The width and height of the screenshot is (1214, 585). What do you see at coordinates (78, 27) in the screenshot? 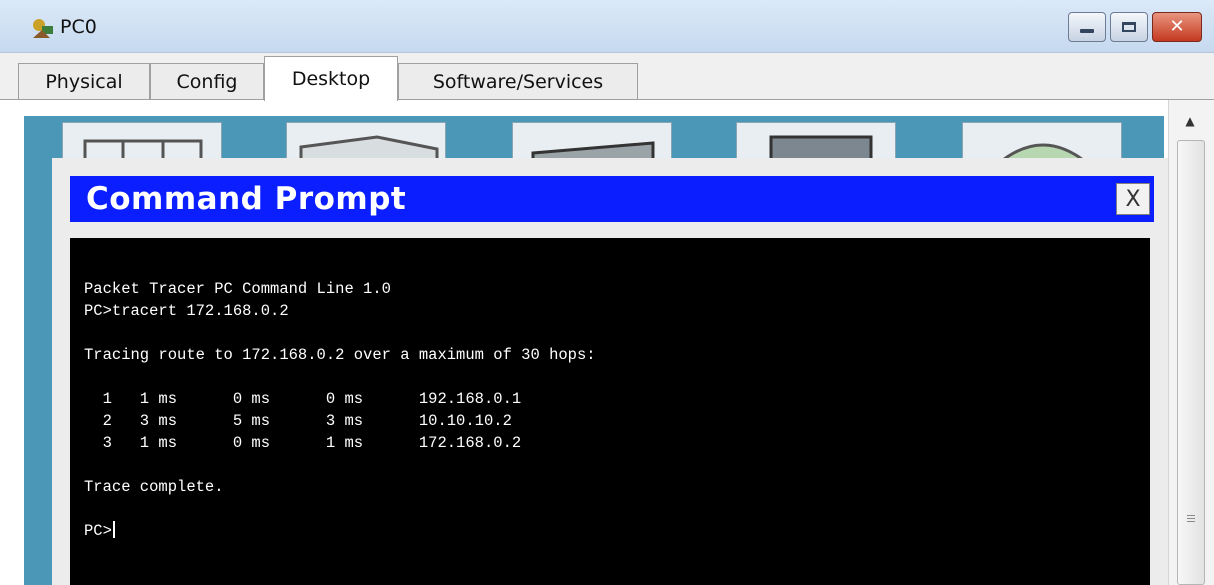
I see `window-title: PC0` at bounding box center [78, 27].